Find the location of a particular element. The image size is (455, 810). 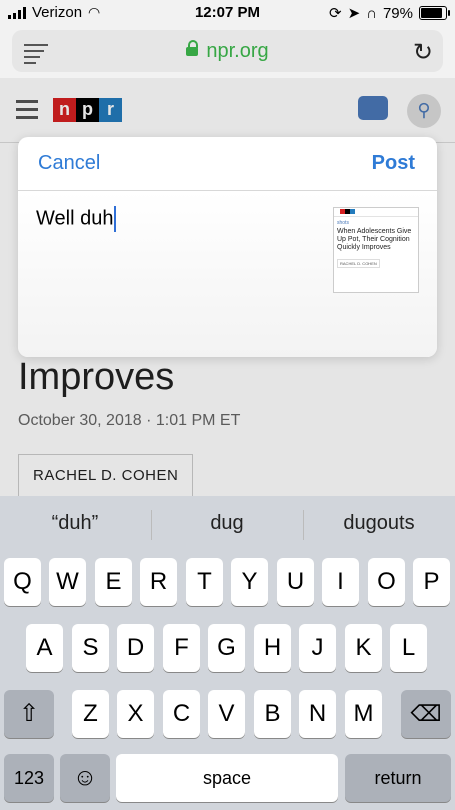

key-v: V is located at coordinates (226, 714).